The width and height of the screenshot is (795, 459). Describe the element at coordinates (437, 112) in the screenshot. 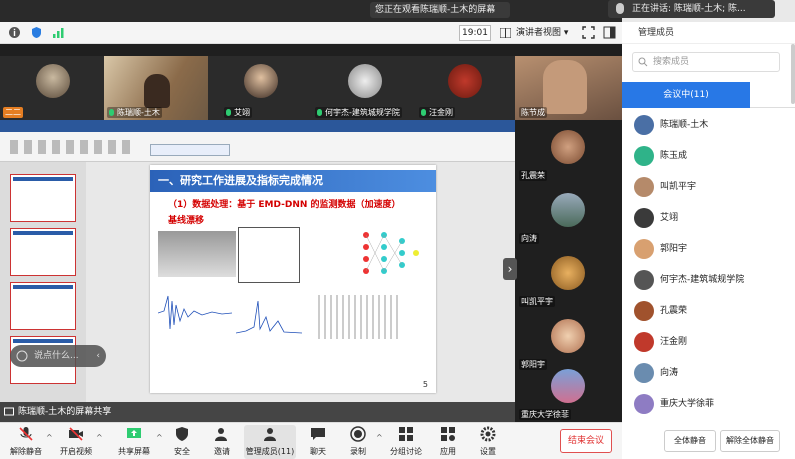

I see `tile-name: 汪金刚` at that location.